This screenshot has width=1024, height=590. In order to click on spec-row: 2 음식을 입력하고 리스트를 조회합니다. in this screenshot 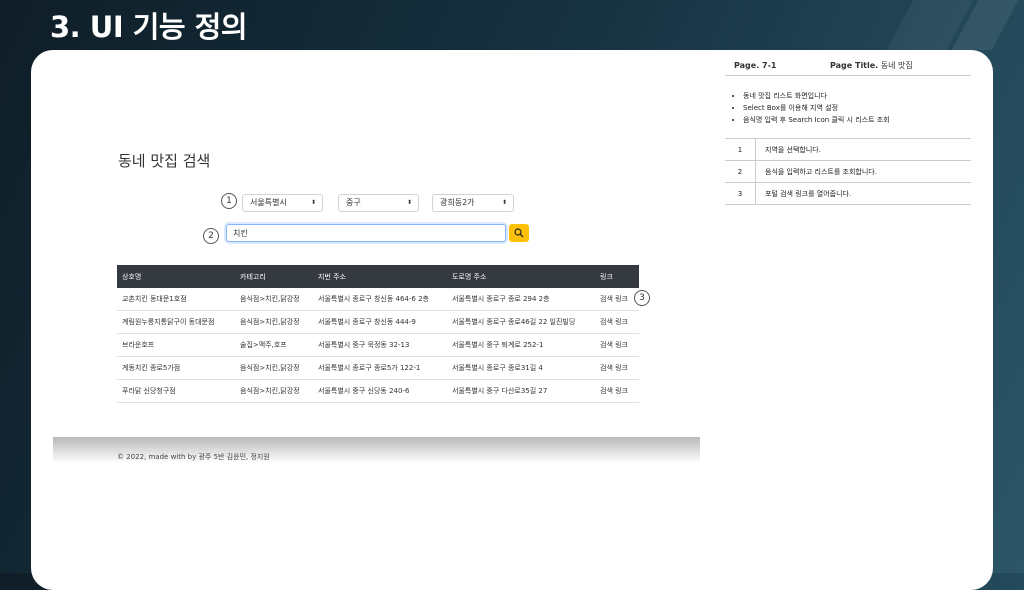, I will do `click(848, 171)`.